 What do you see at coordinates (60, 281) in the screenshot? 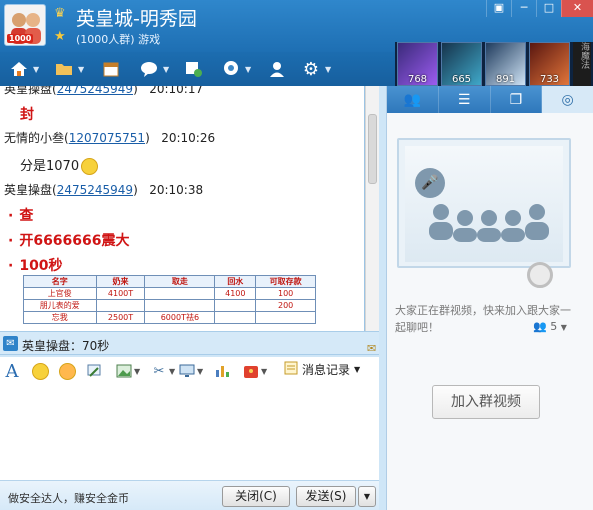
I see `table-header: 名字` at bounding box center [60, 281].